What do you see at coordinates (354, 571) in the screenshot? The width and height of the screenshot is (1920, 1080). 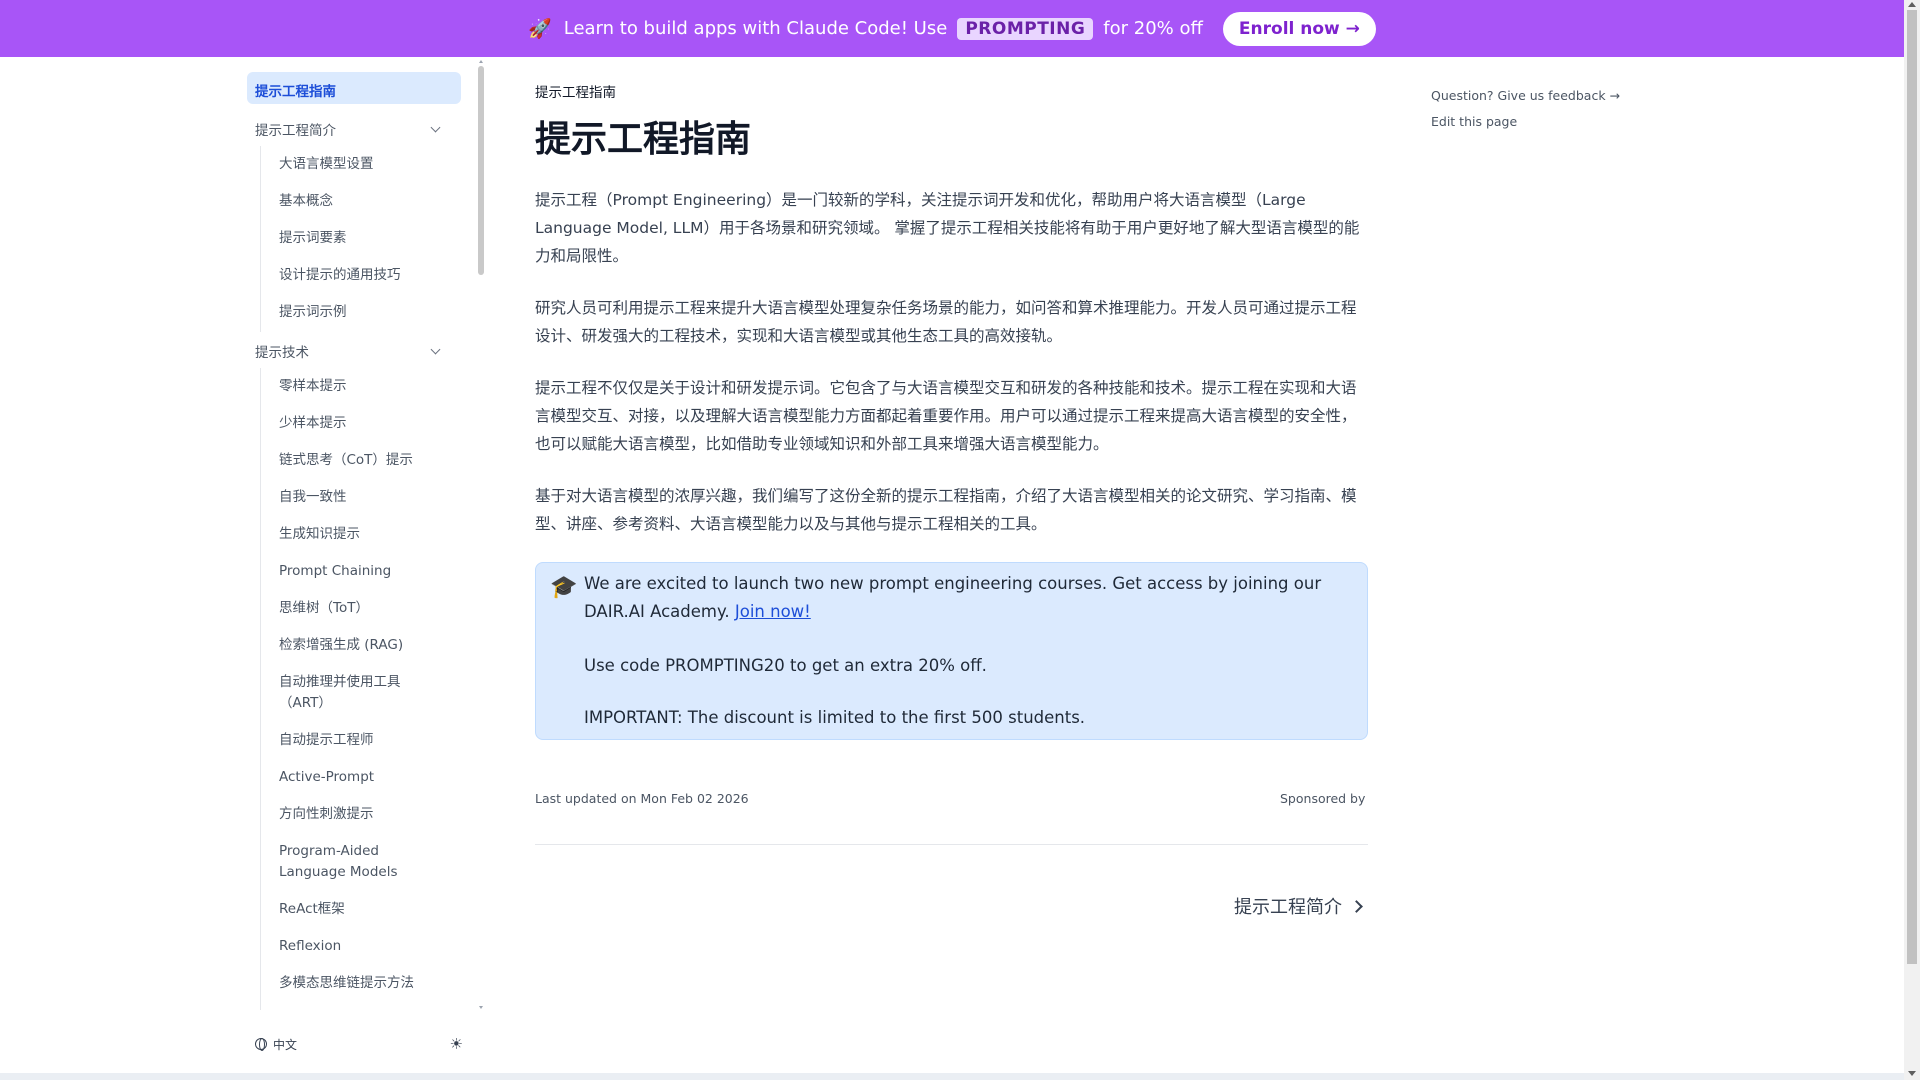 I see `sidebar-item: Prompt Chaining` at bounding box center [354, 571].